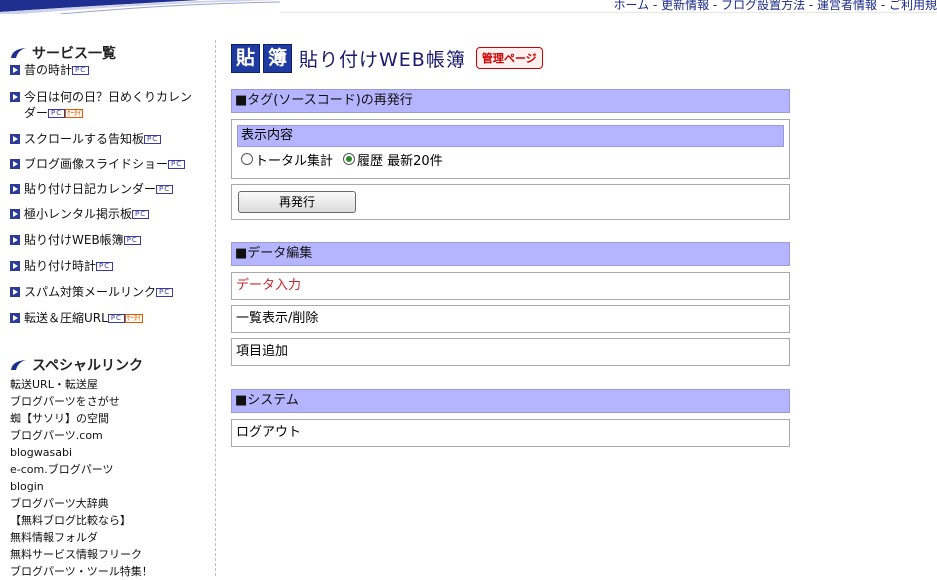 Image resolution: width=937 pixels, height=580 pixels. What do you see at coordinates (510, 433) in the screenshot?
I see `logout-link: ログアウト` at bounding box center [510, 433].